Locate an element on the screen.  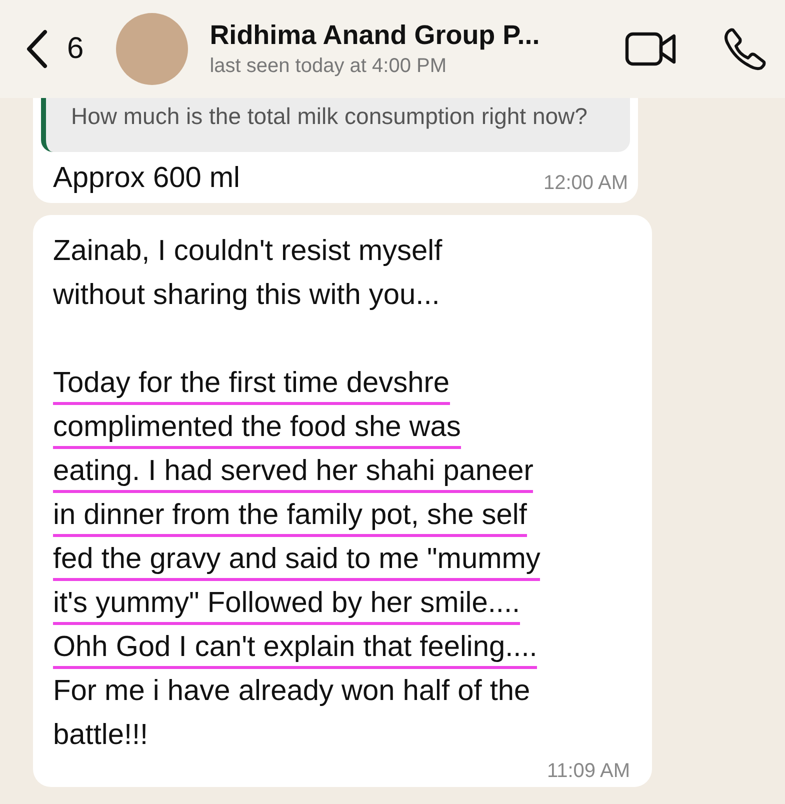
phone-call-icon is located at coordinates (745, 49).